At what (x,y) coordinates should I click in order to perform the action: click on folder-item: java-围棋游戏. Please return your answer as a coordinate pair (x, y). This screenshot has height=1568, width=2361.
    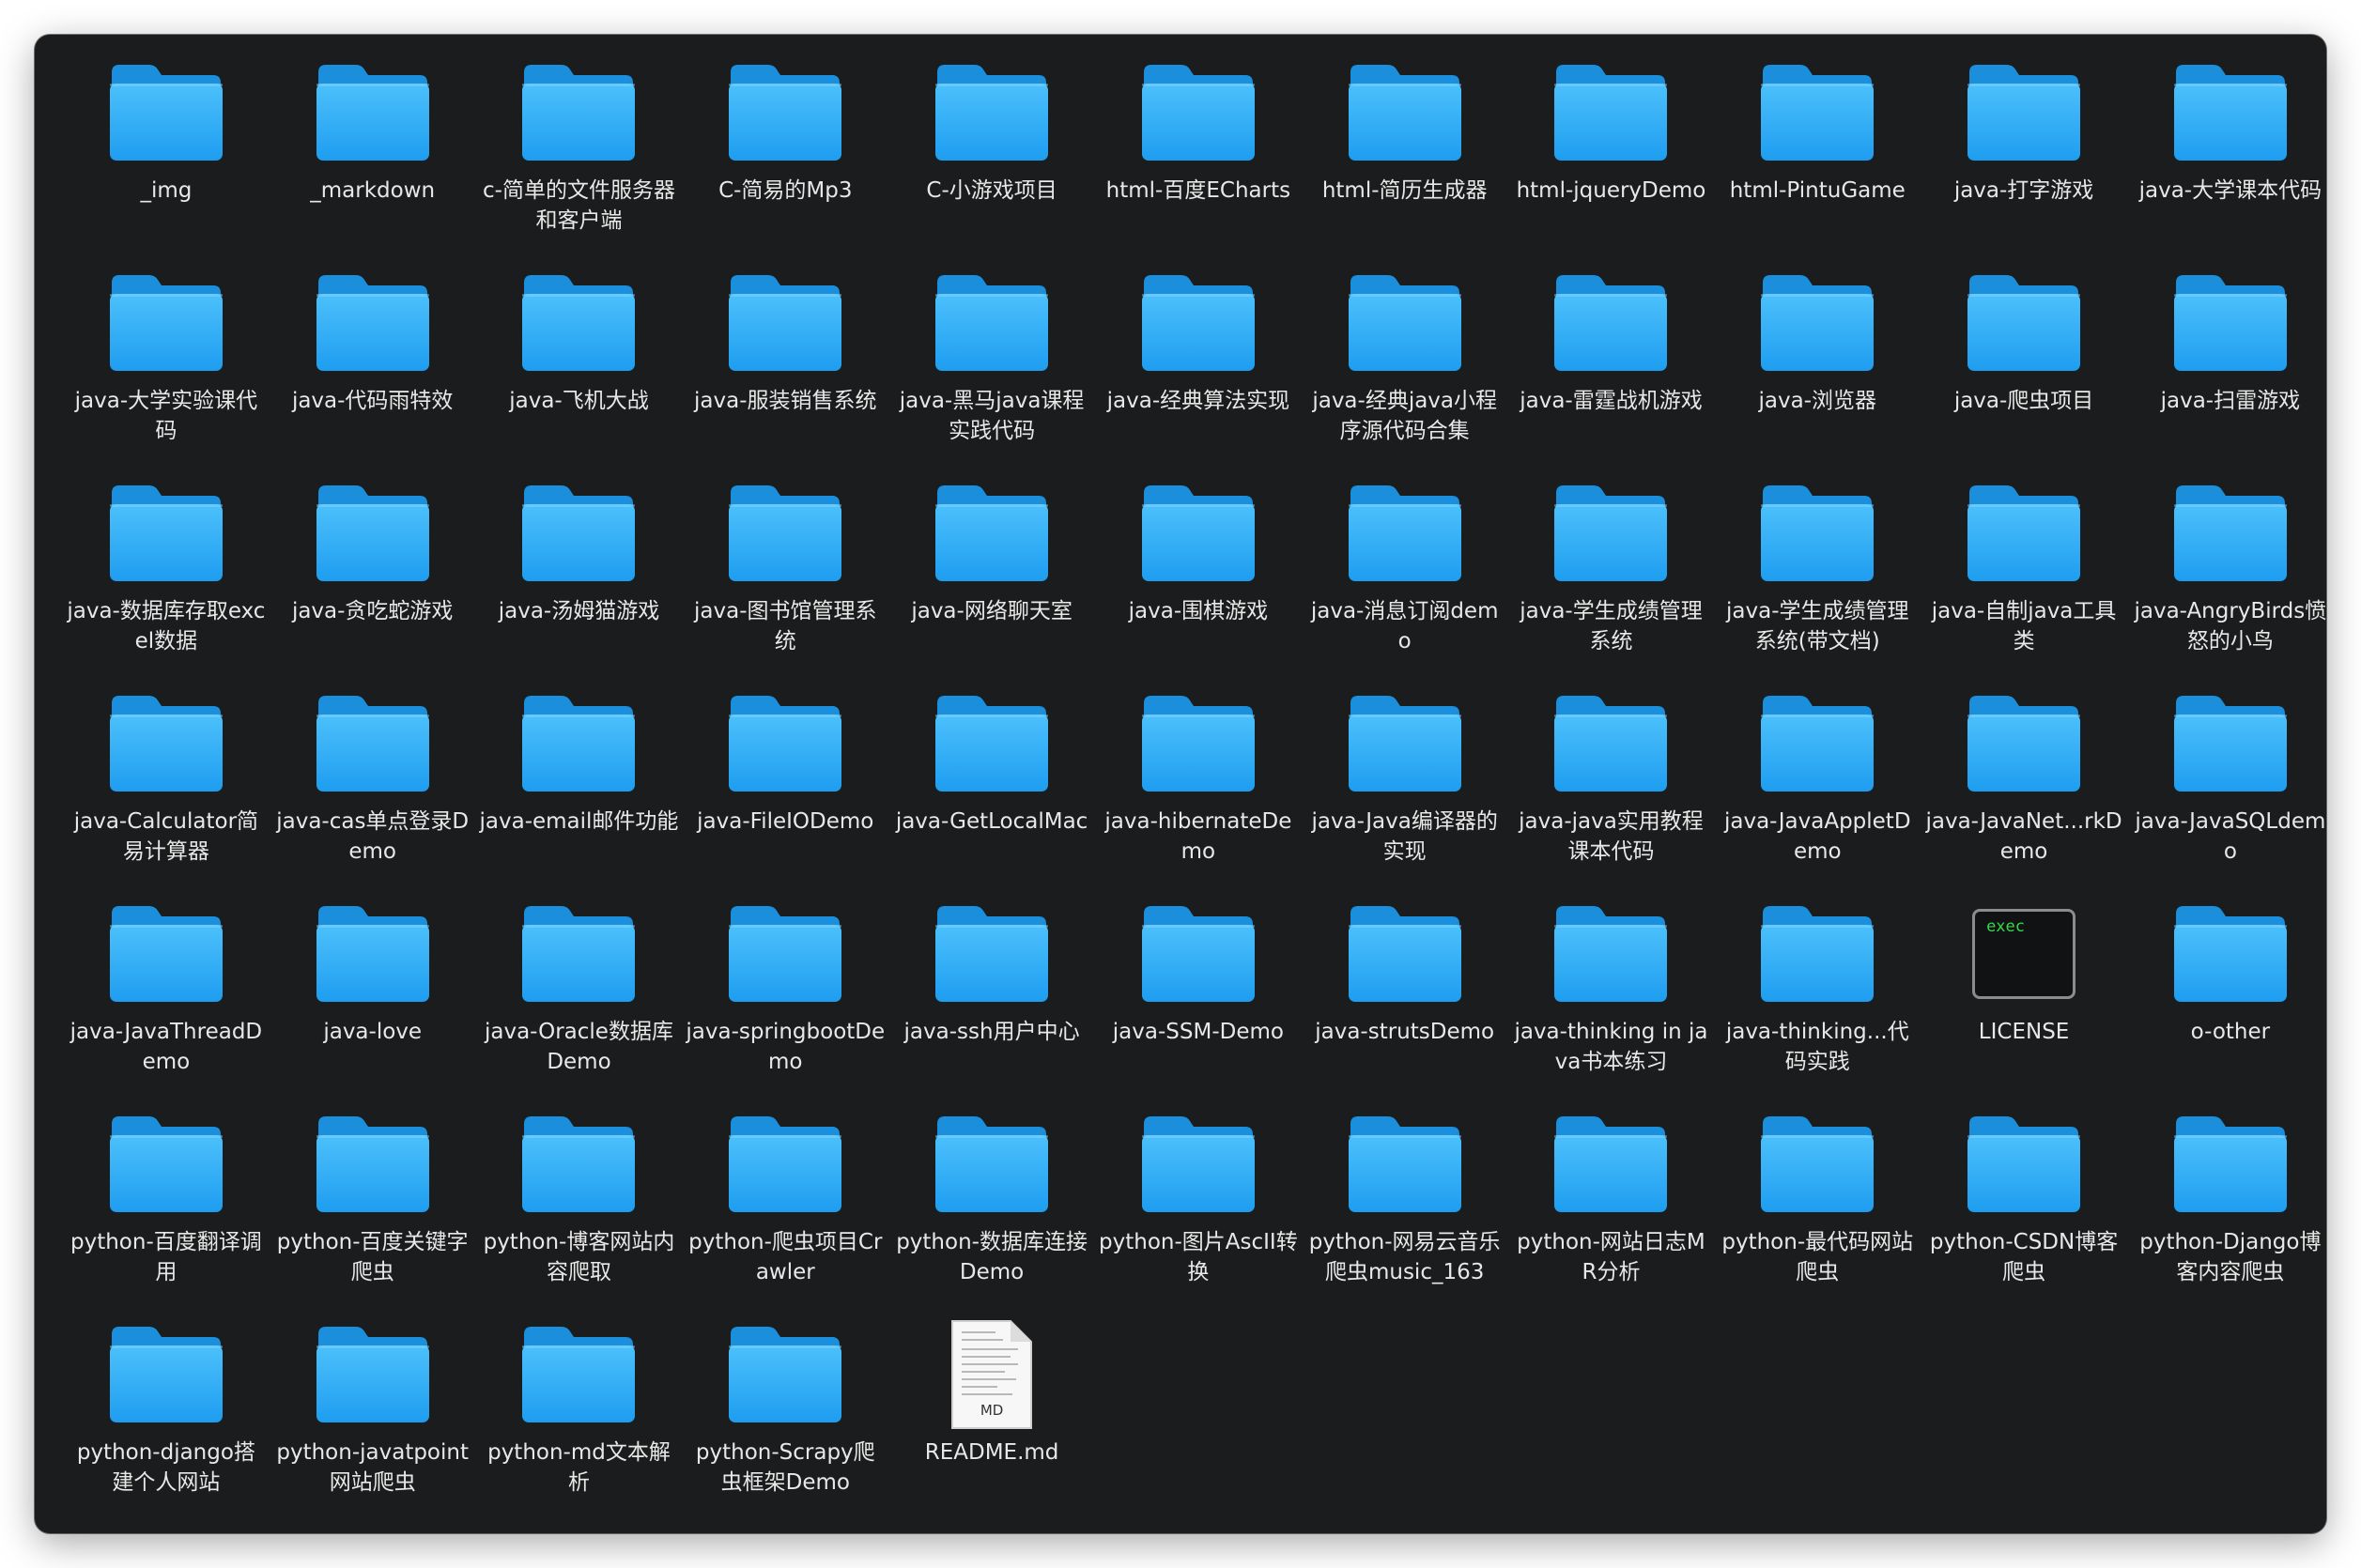
    Looking at the image, I should click on (1198, 587).